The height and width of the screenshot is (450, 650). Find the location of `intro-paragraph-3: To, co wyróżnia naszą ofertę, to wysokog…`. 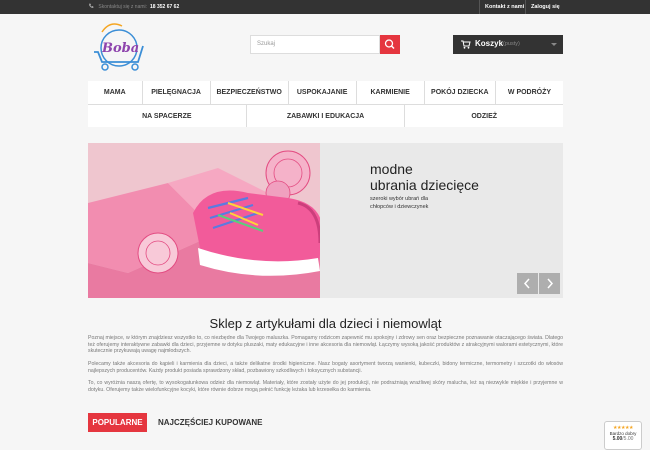

intro-paragraph-3: To, co wyróżnia naszą ofertę, to wysokog… is located at coordinates (325, 386).